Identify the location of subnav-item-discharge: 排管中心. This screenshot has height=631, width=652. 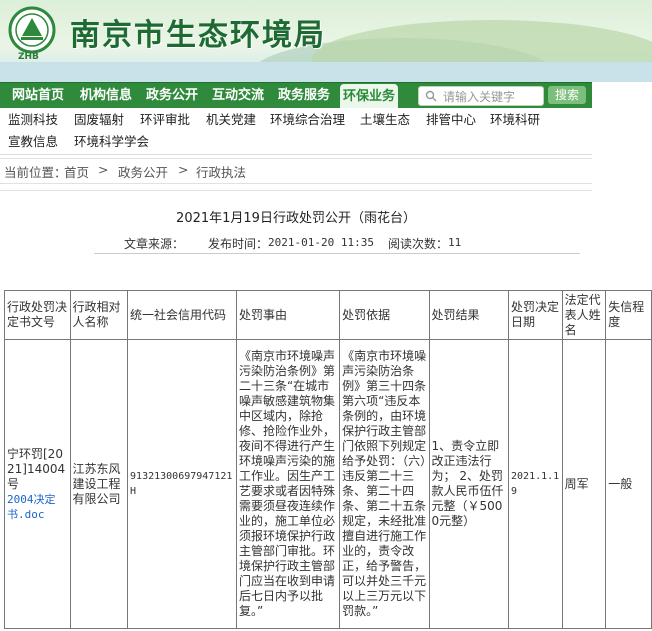
(451, 120).